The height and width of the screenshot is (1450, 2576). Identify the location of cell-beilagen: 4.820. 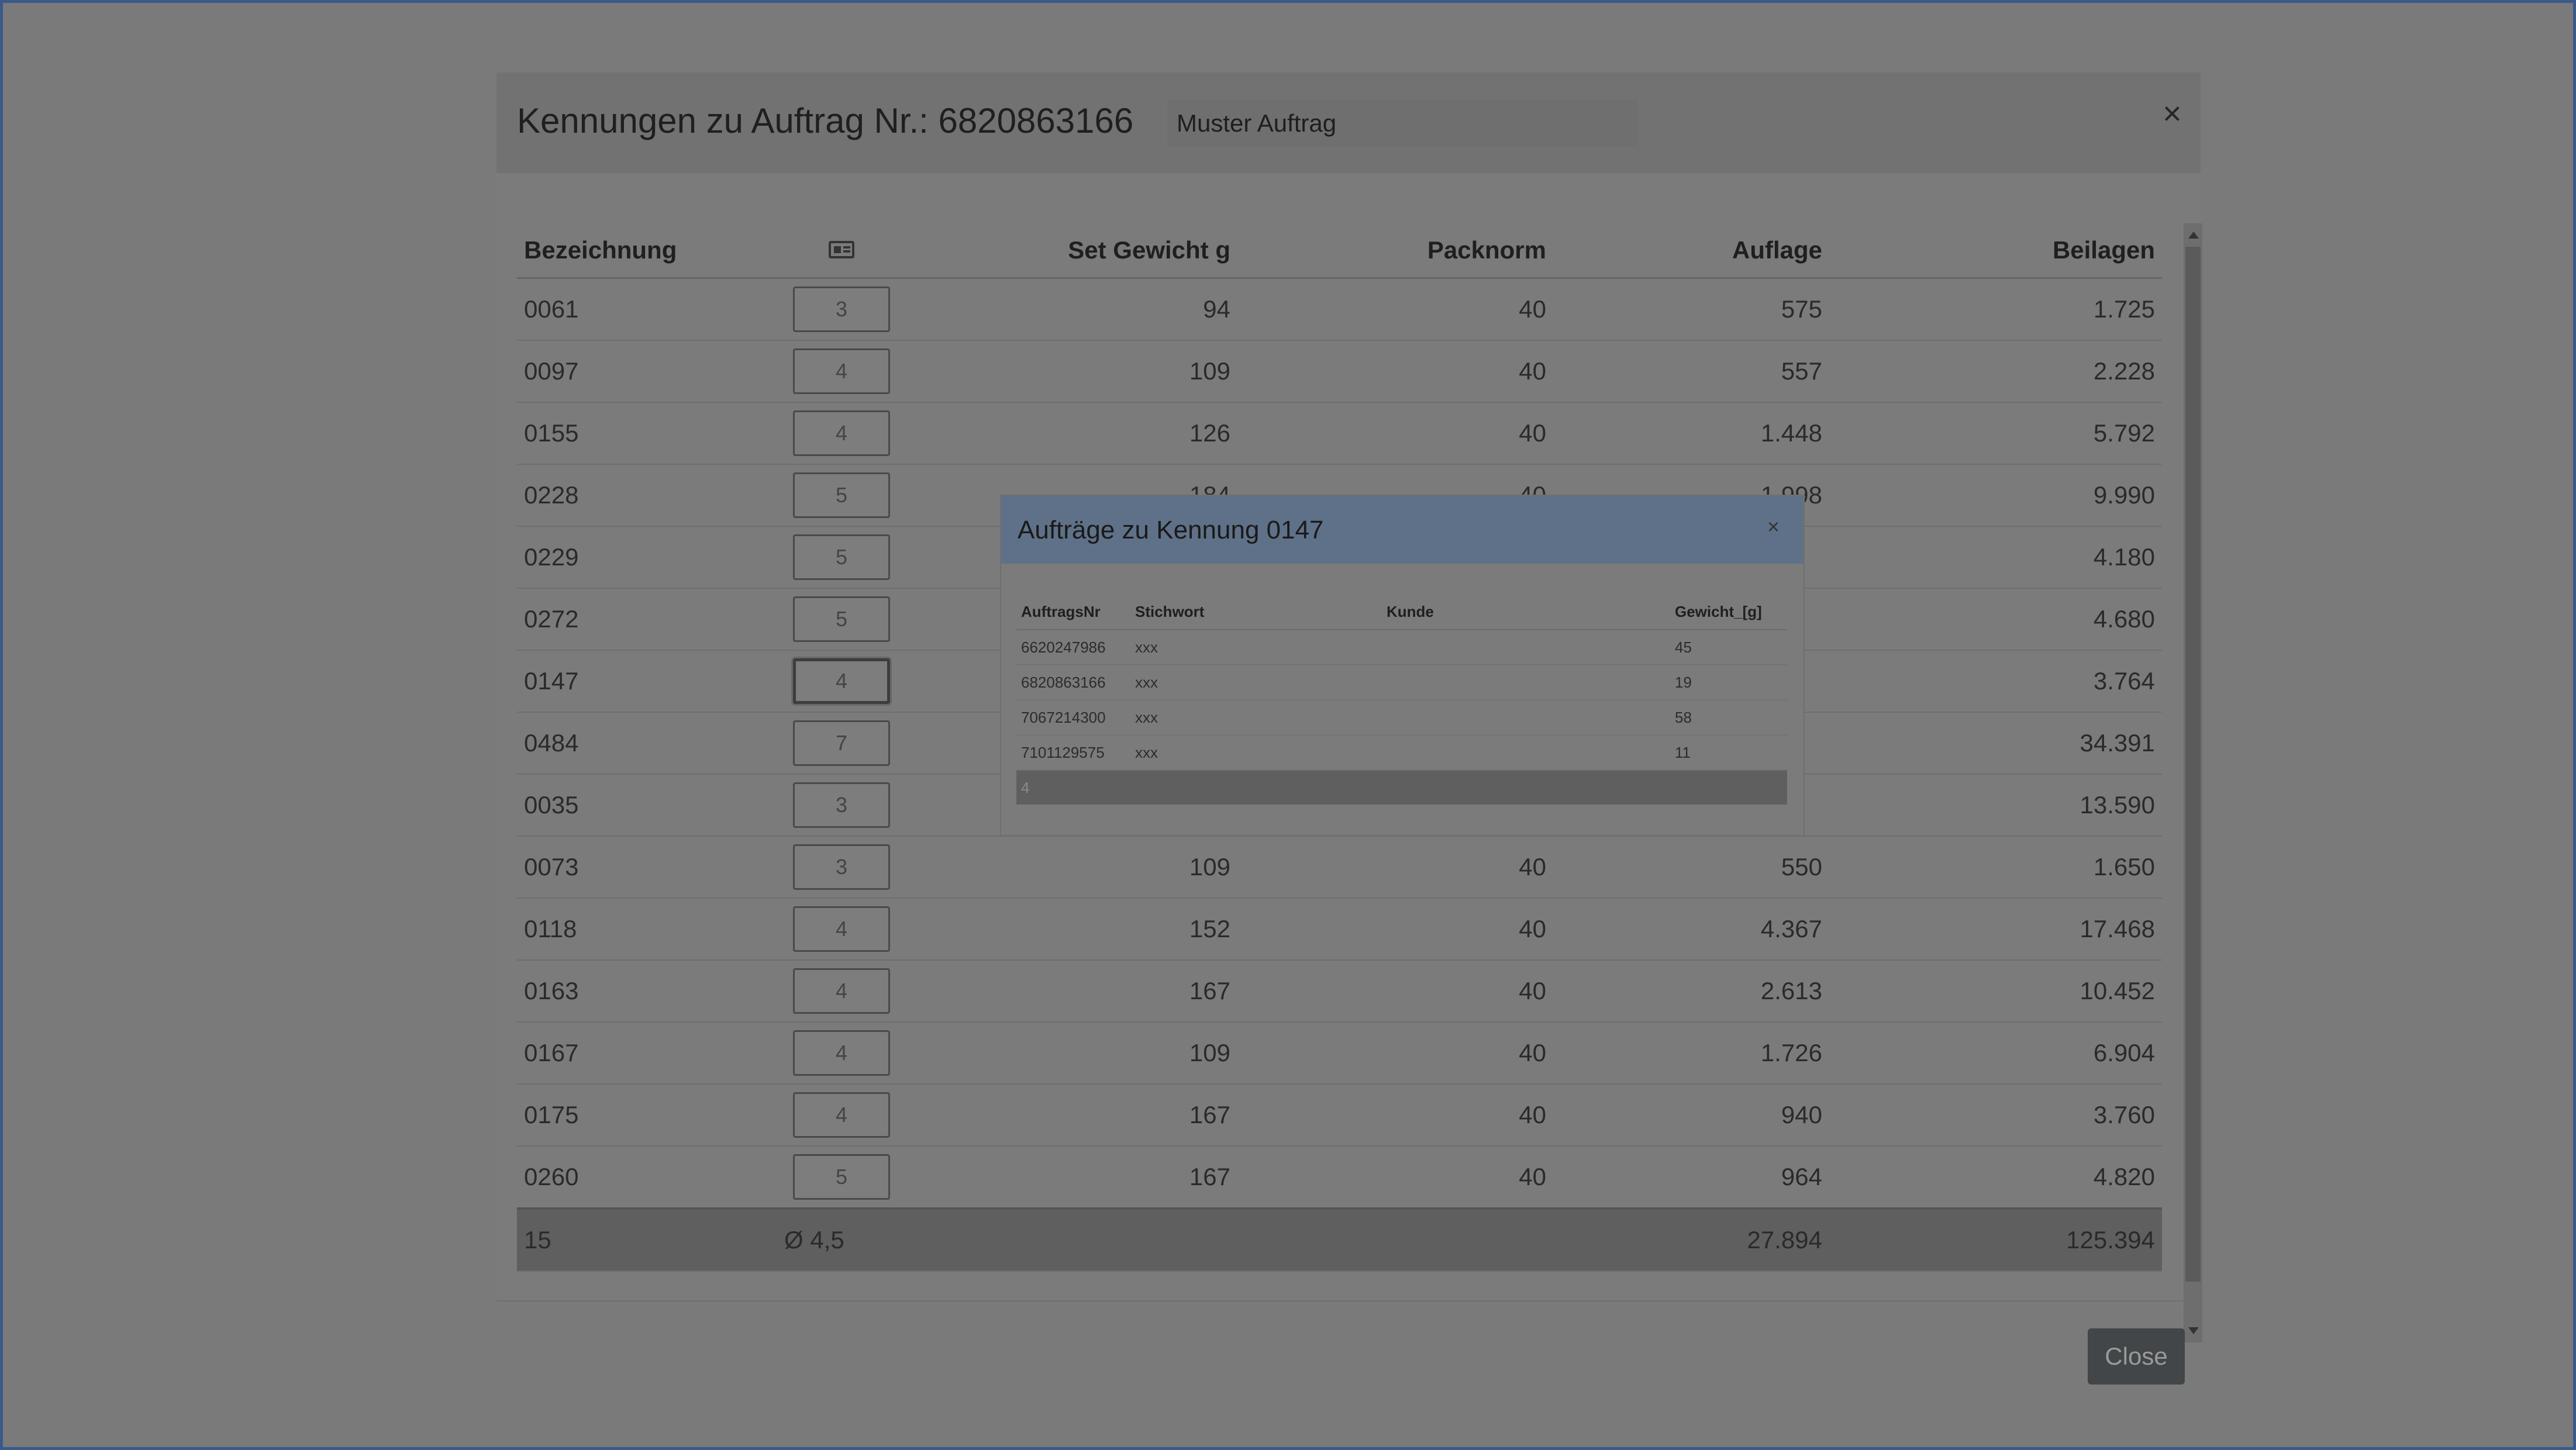
(1995, 1178).